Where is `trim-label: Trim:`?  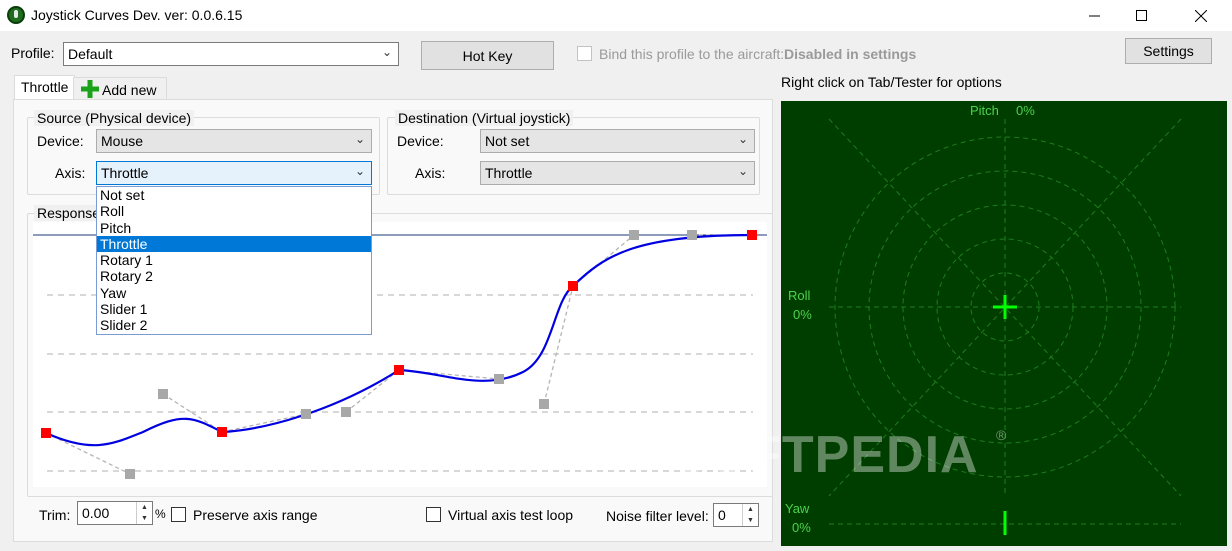 trim-label: Trim: is located at coordinates (55, 515).